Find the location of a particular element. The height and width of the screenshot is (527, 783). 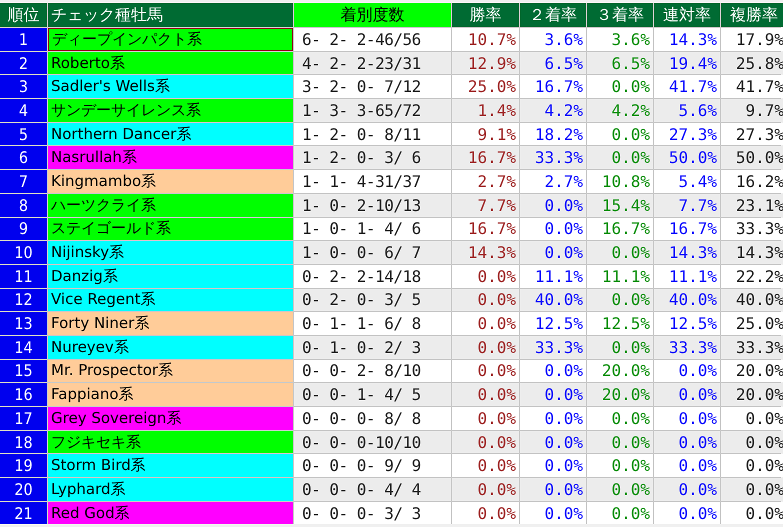

rank-cell: 15 is located at coordinates (23, 371).